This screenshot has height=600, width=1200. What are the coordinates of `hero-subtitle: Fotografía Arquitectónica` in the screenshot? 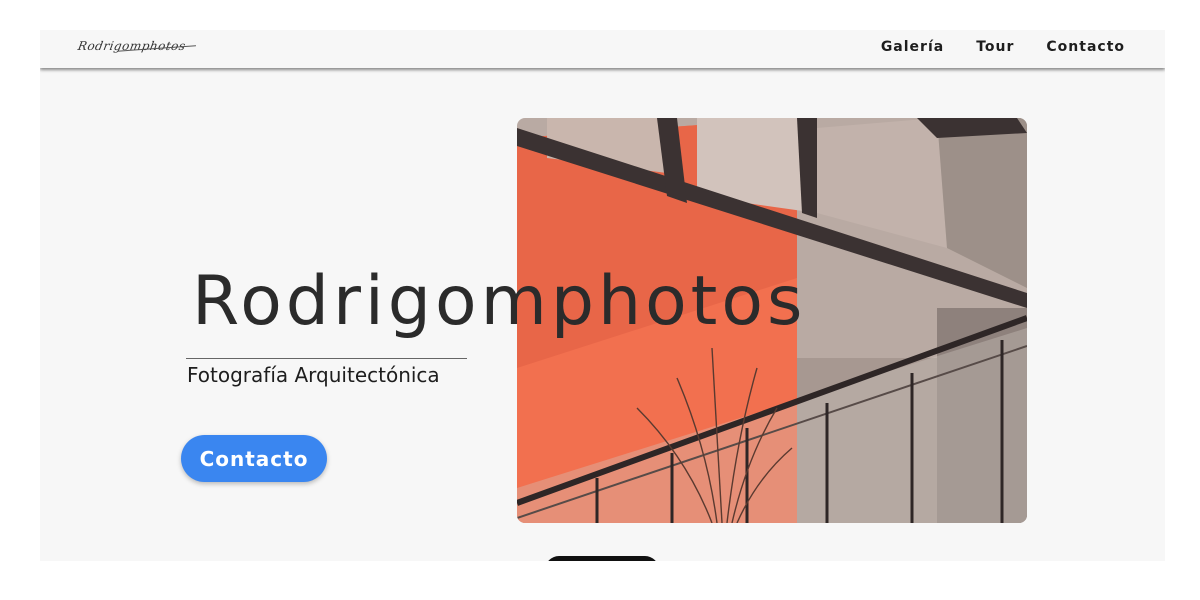 It's located at (313, 375).